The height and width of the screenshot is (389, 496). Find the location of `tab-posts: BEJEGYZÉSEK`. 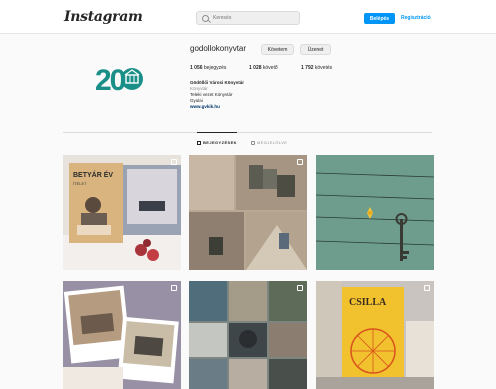

tab-posts: BEJEGYZÉSEK is located at coordinates (217, 142).